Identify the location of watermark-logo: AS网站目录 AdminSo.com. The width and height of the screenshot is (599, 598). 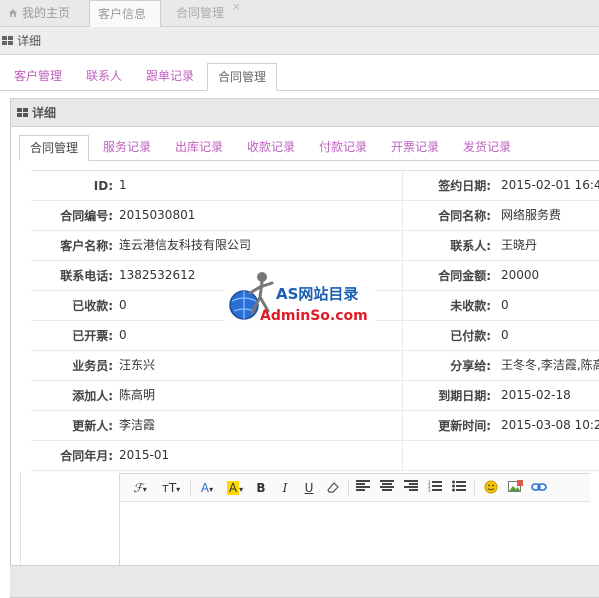
(300, 299).